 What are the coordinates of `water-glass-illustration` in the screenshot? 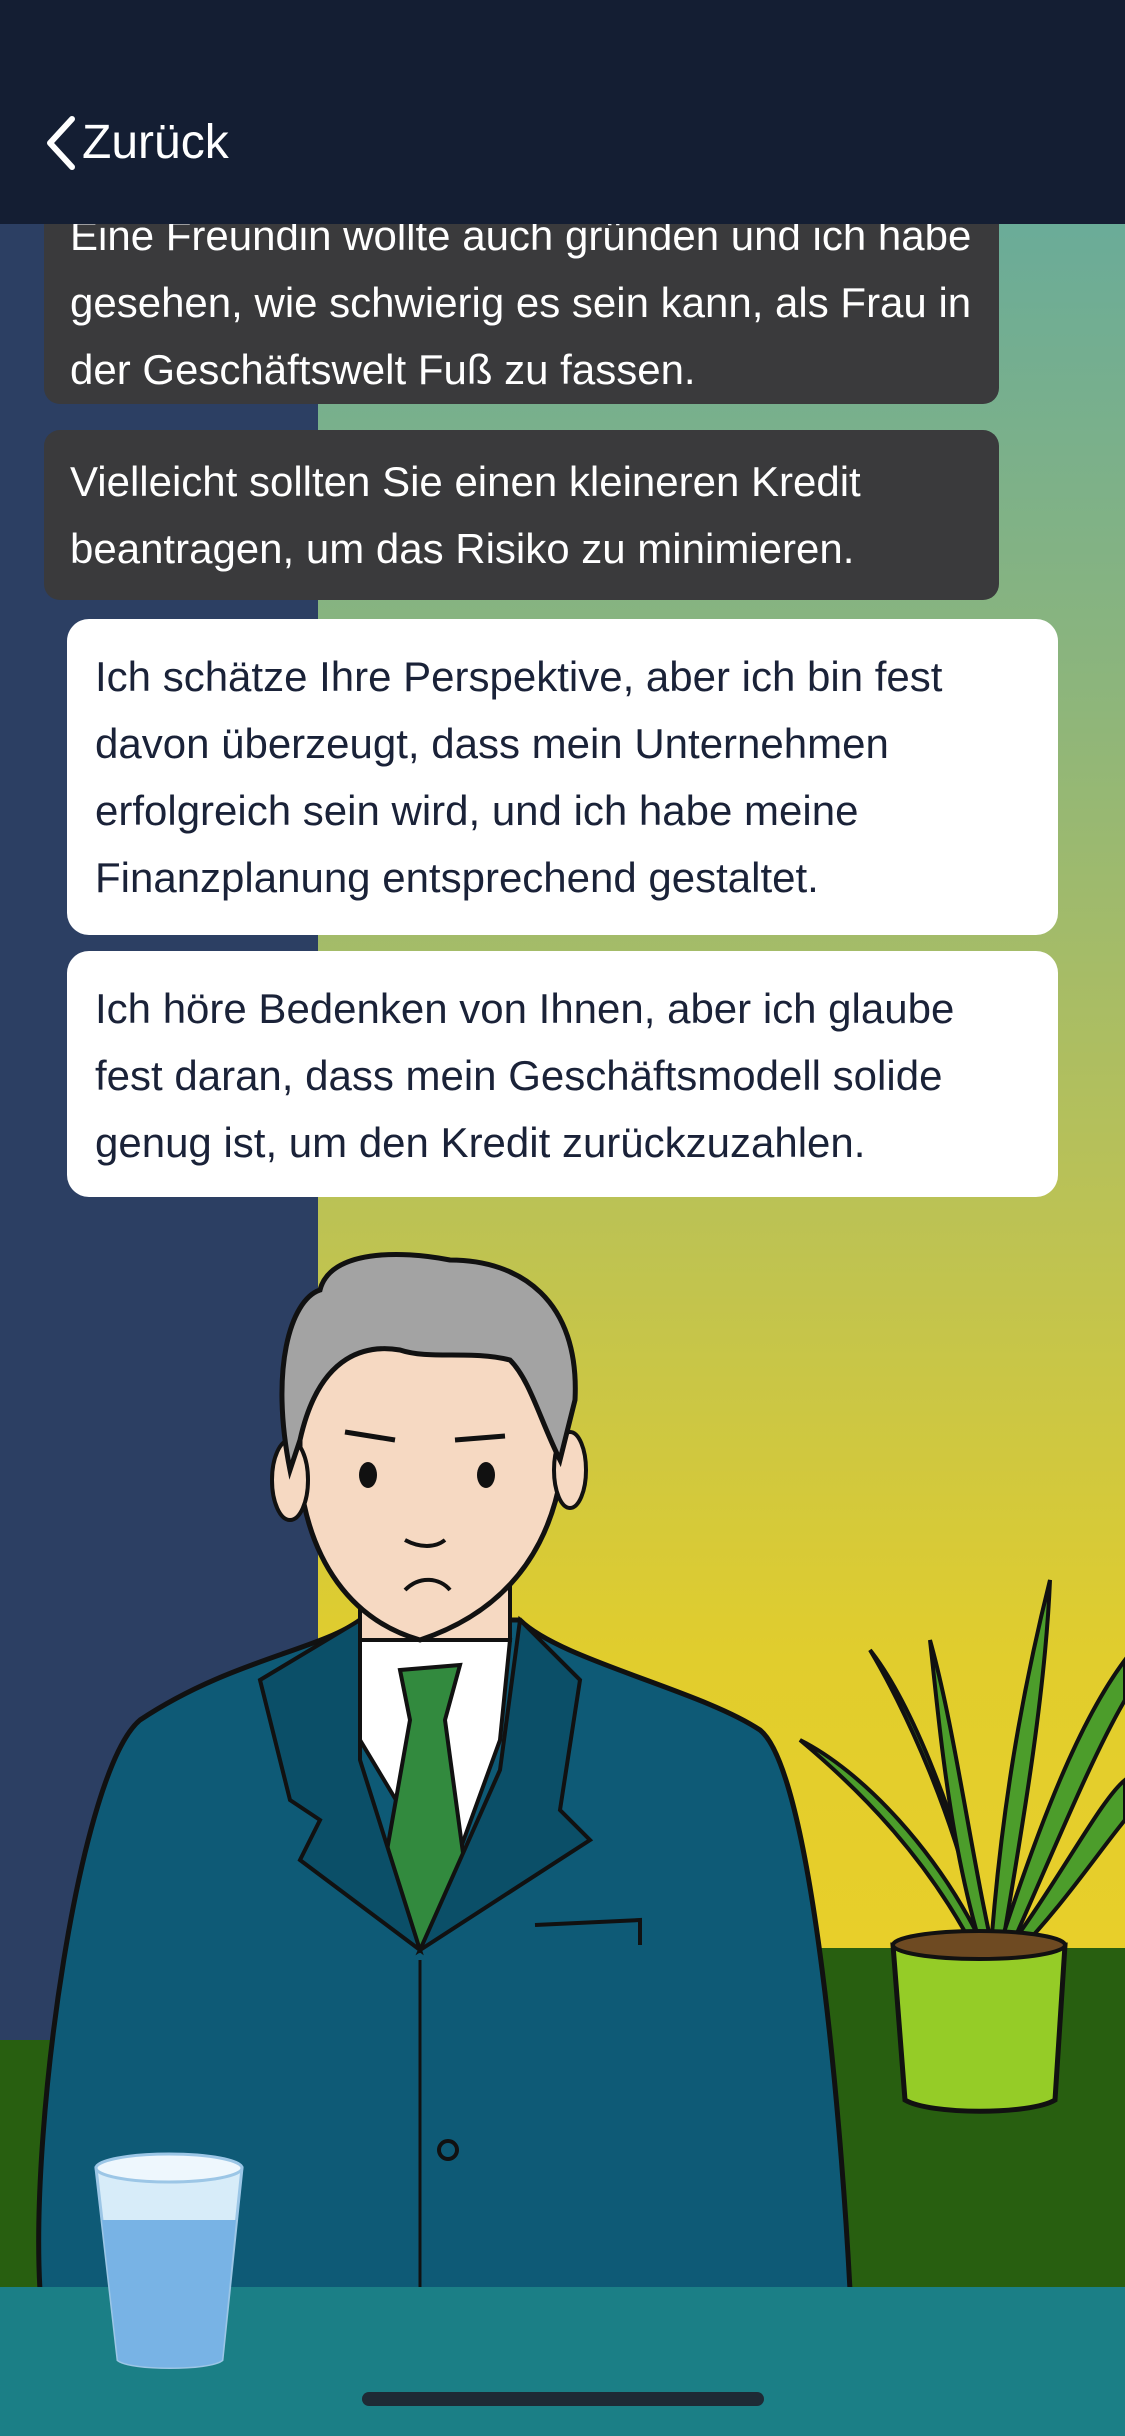 It's located at (169, 2260).